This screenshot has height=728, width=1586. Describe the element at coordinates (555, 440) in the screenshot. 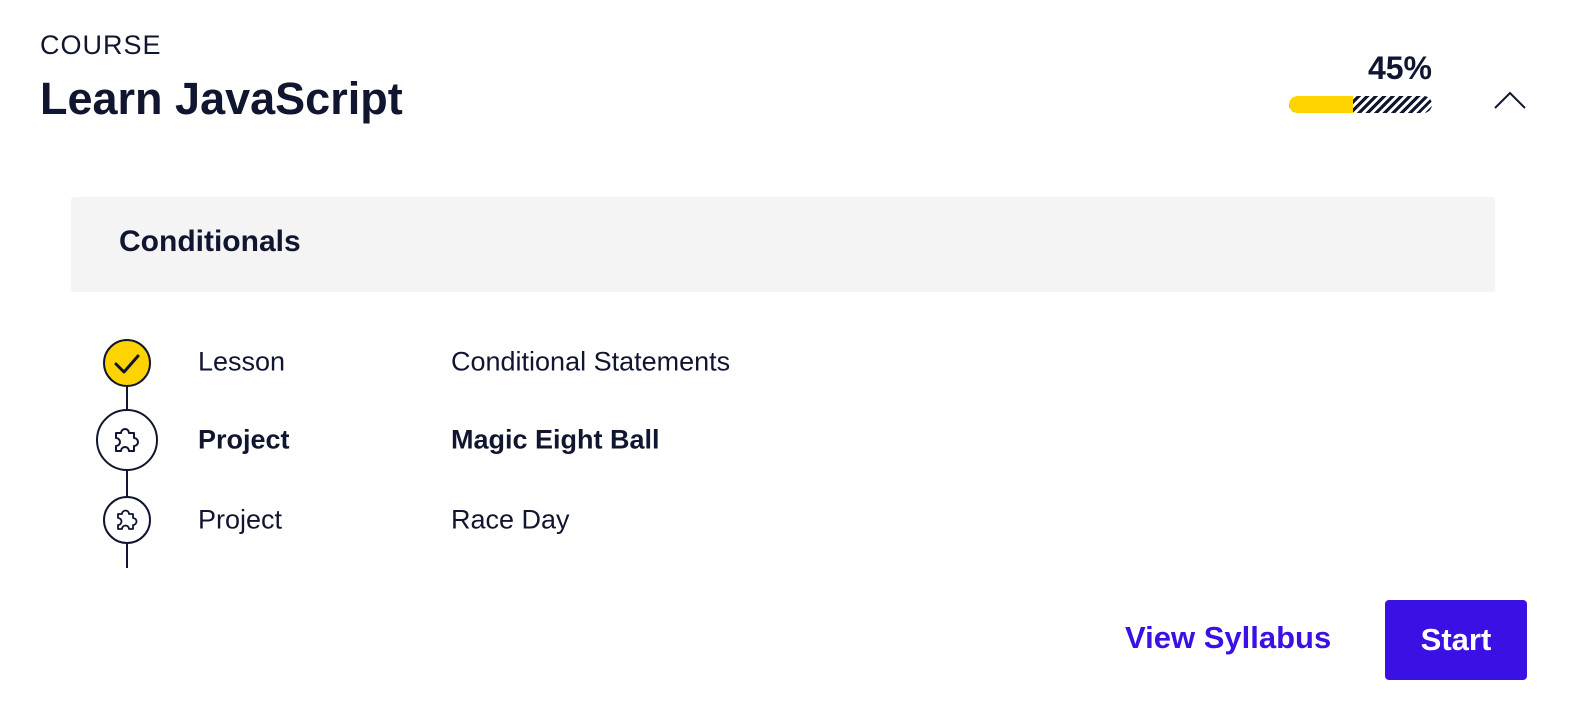

I see `item-name: Magic Eight Ball` at that location.